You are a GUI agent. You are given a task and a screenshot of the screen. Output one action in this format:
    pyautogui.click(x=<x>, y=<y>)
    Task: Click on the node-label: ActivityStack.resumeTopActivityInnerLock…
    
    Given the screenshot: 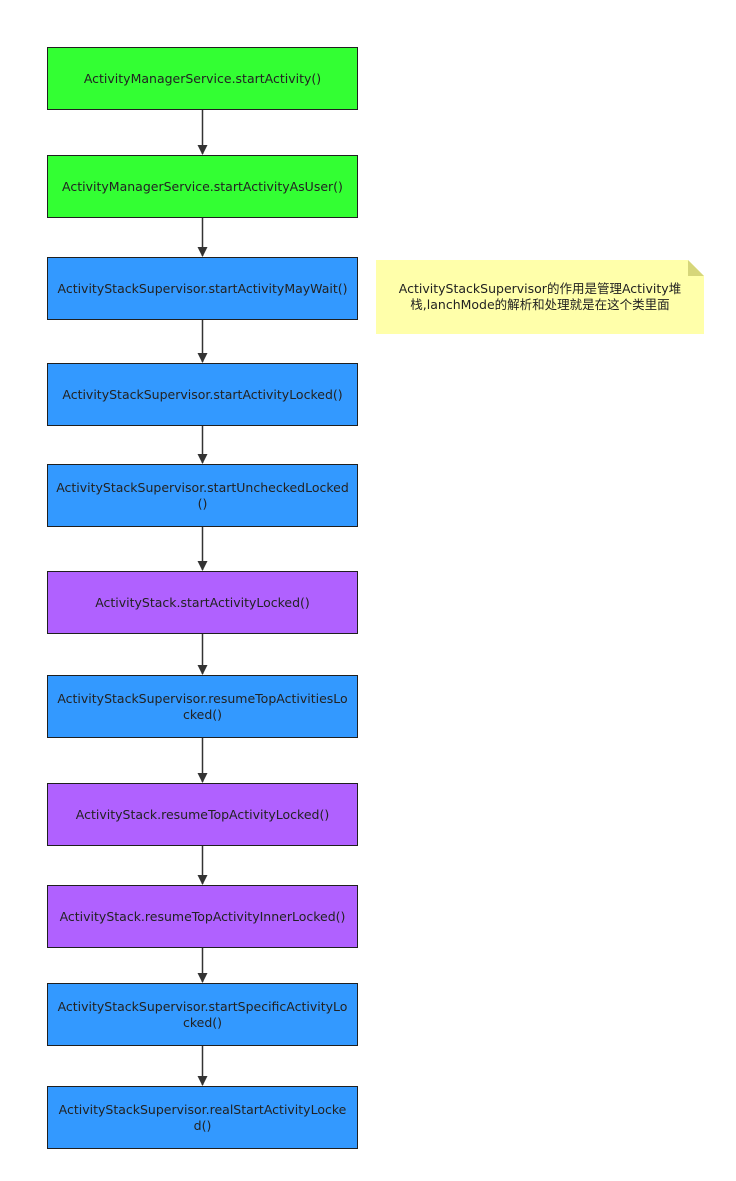 What is the action you would take?
    pyautogui.click(x=202, y=916)
    